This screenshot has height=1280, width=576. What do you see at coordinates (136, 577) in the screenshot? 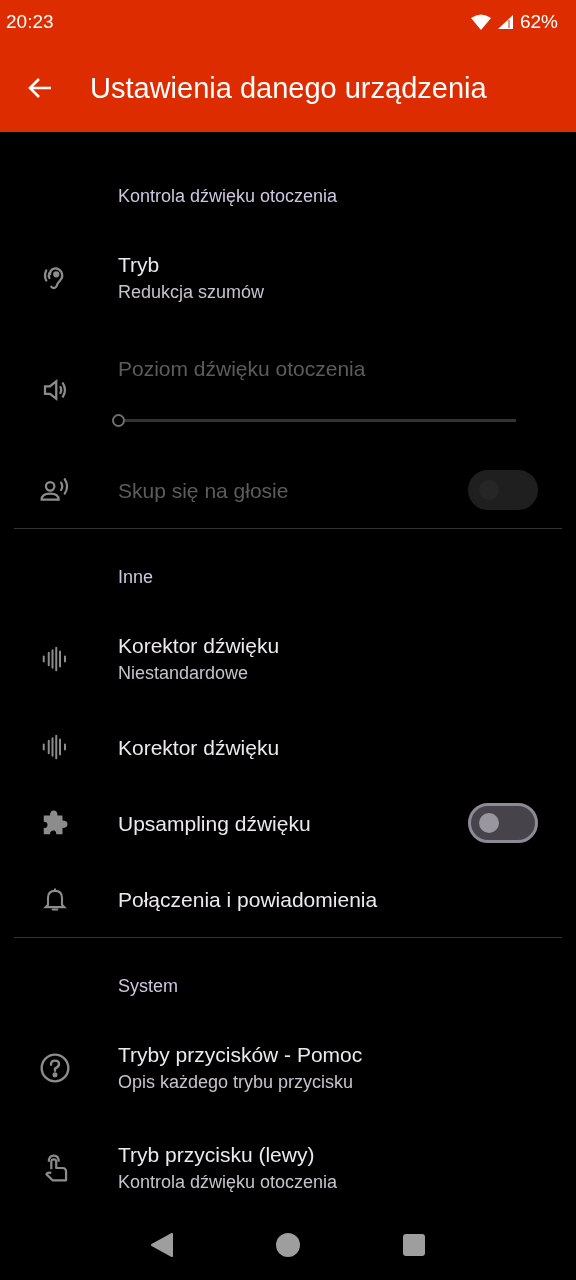
I see `section-header: Inne` at bounding box center [136, 577].